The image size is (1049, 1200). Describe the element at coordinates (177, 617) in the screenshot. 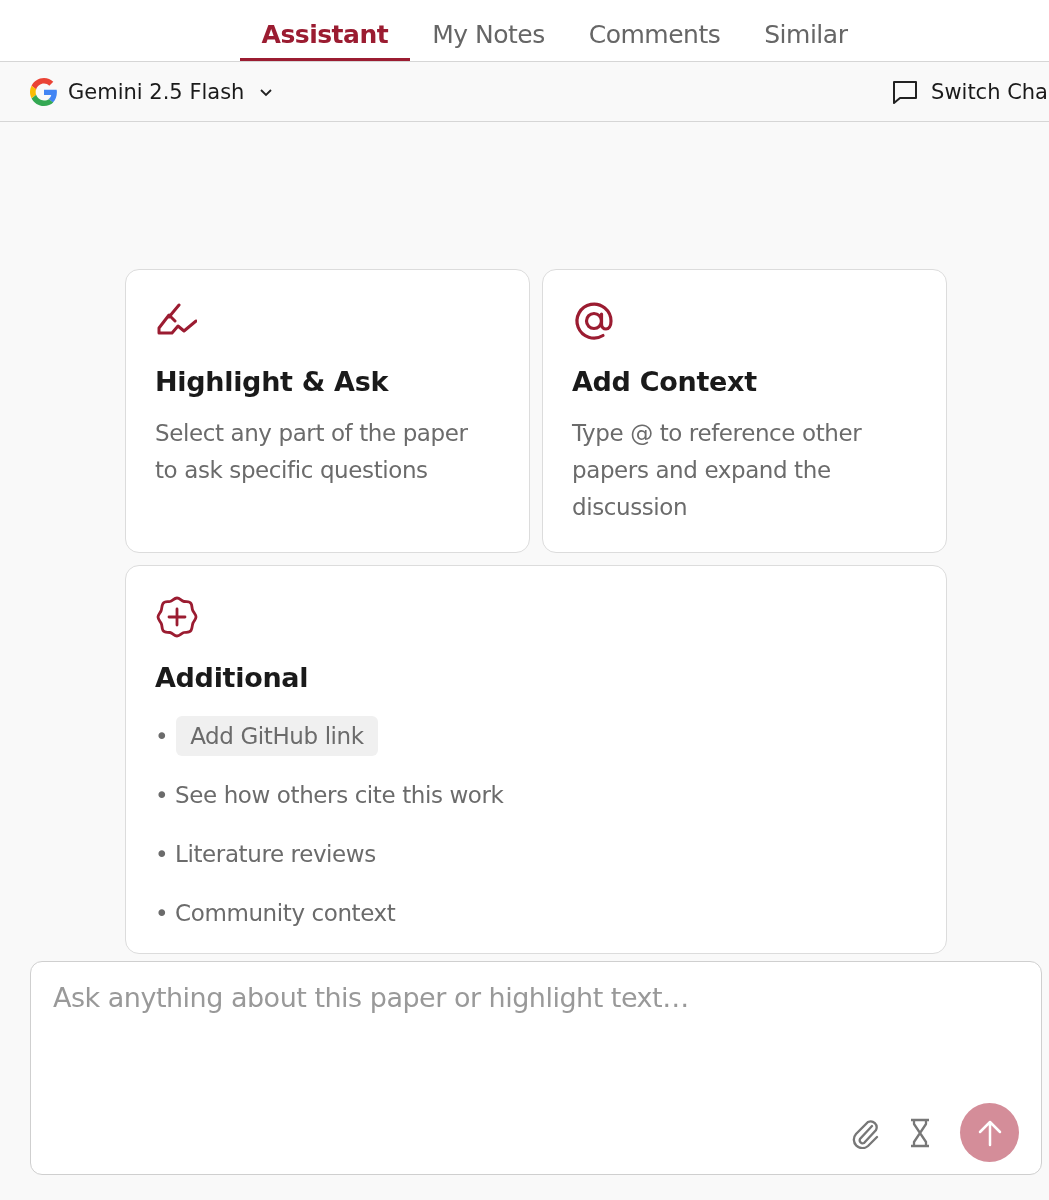

I see `badge-plus-icon` at that location.